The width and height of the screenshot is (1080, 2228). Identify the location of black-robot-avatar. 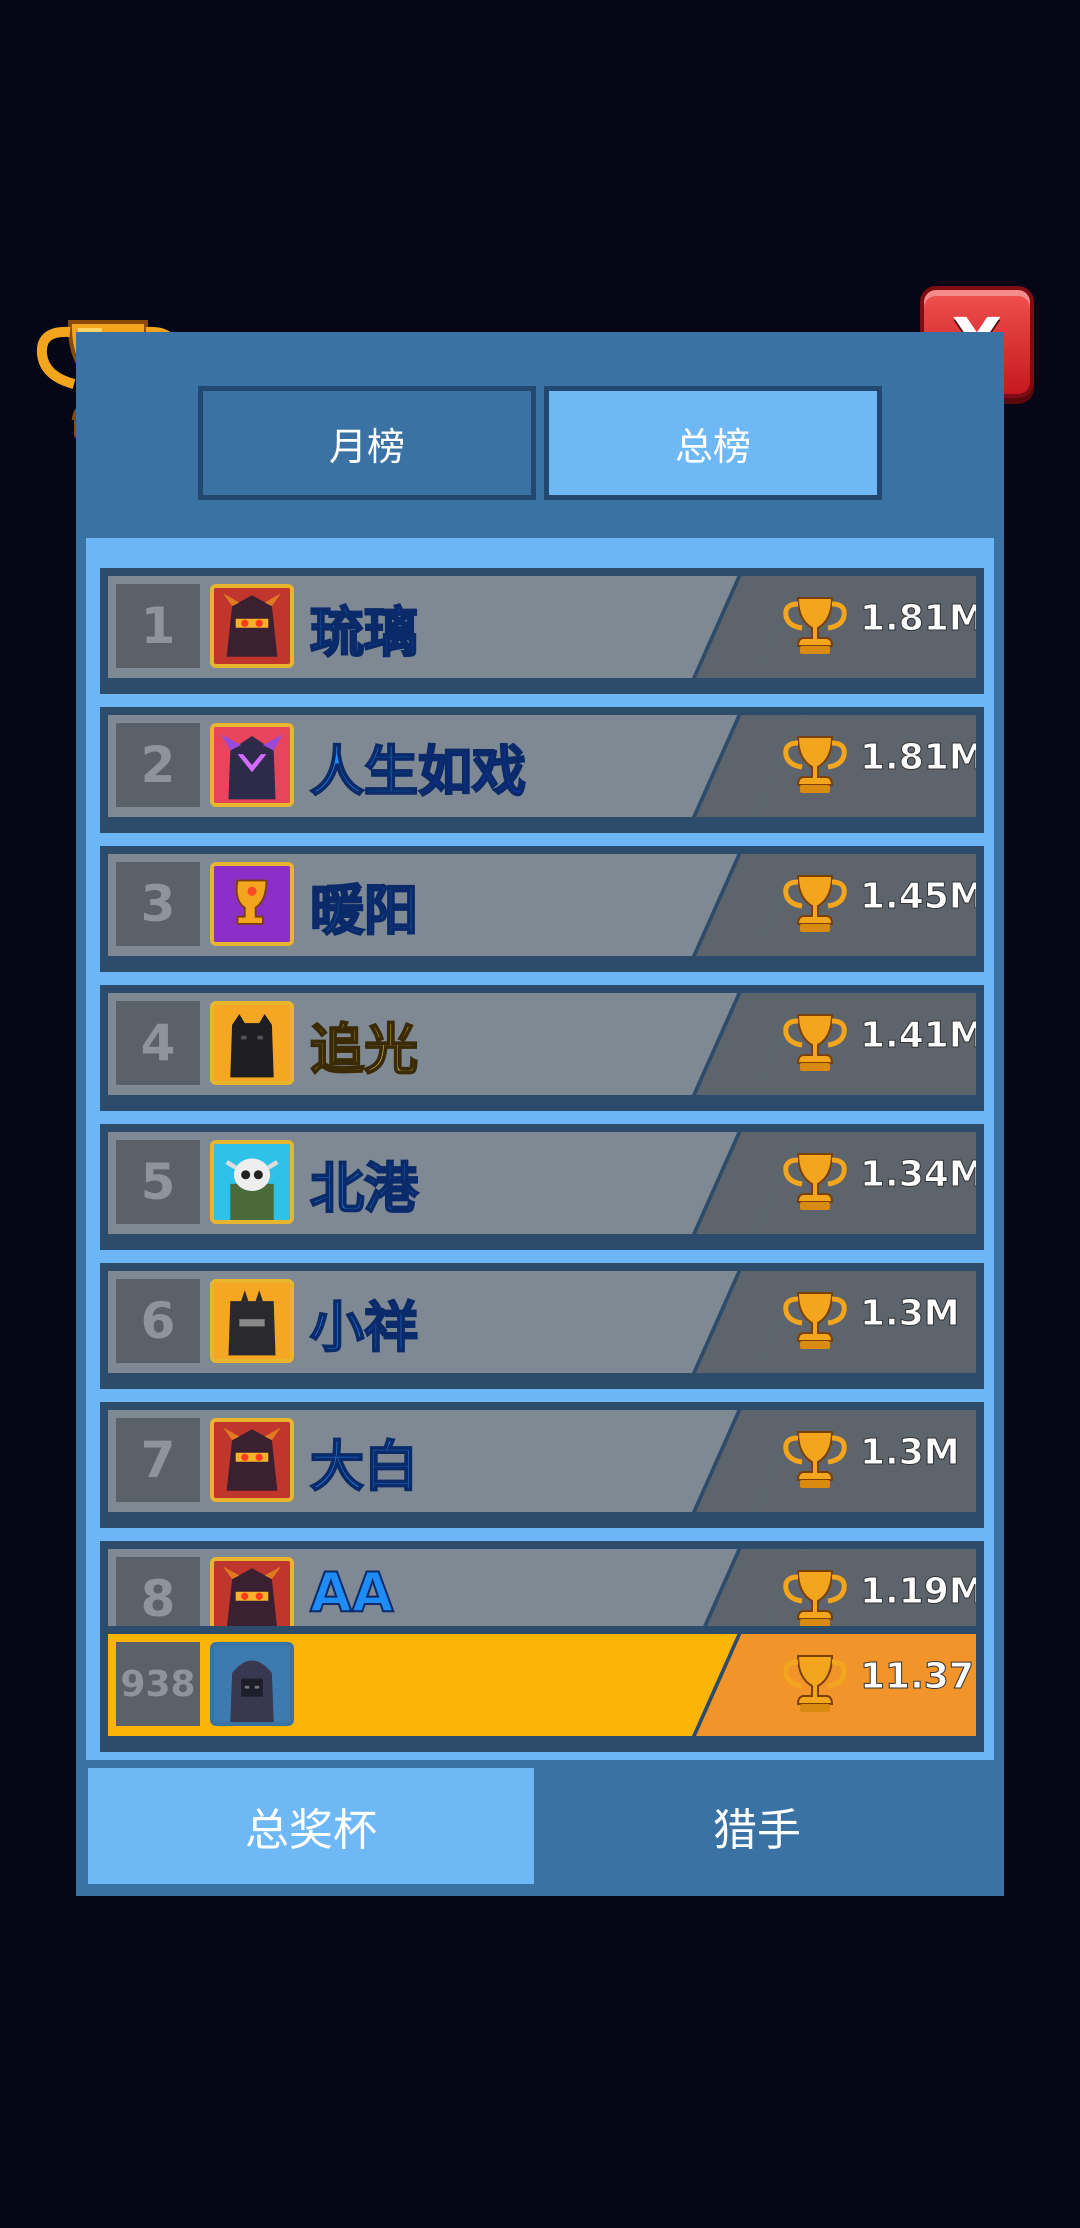
(252, 1321).